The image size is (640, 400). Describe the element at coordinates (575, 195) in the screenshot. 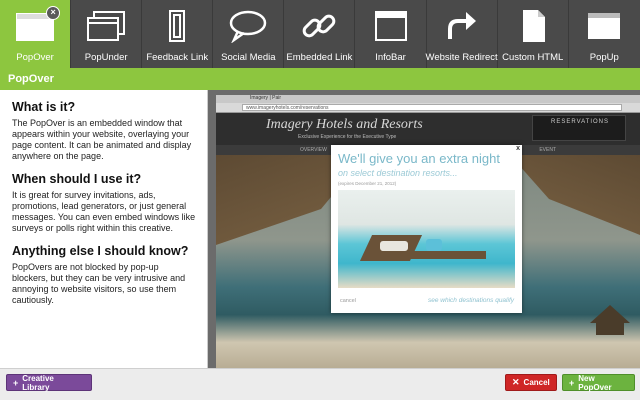

I see `thatched-roof` at that location.